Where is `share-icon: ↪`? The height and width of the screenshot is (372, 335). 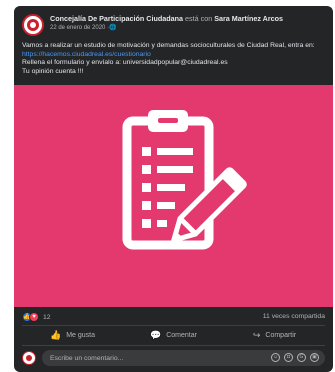 share-icon: ↪ is located at coordinates (256, 334).